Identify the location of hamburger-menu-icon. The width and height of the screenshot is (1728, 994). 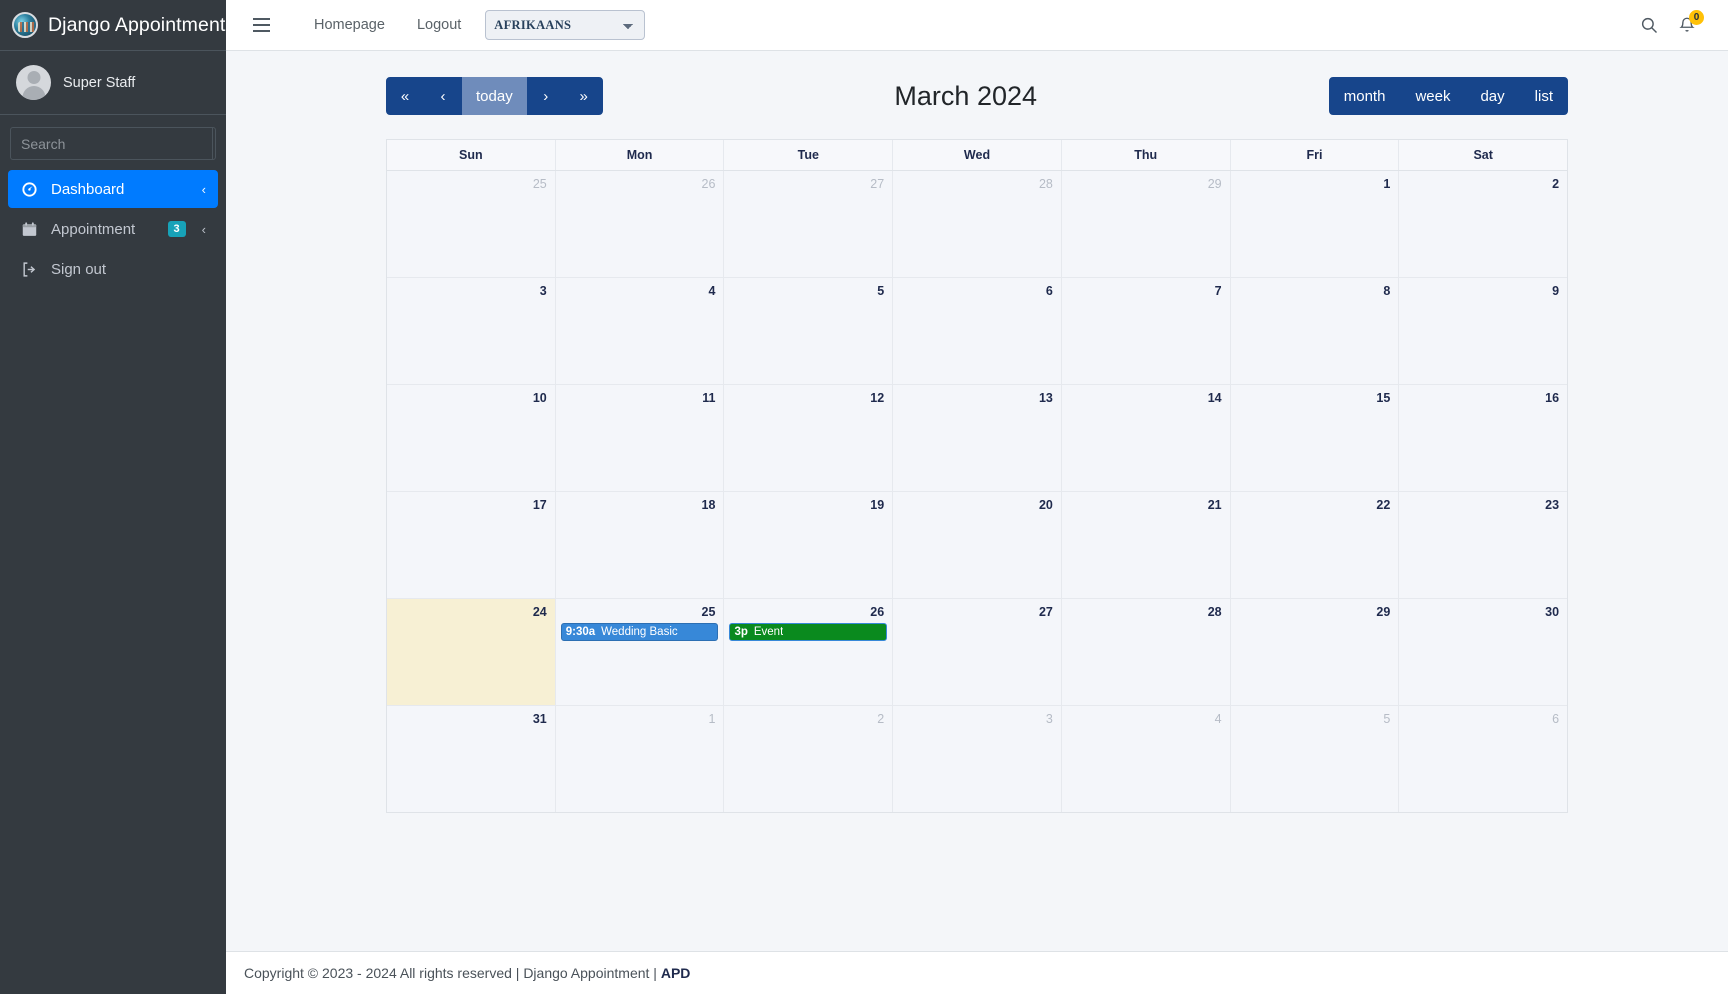
(261, 25).